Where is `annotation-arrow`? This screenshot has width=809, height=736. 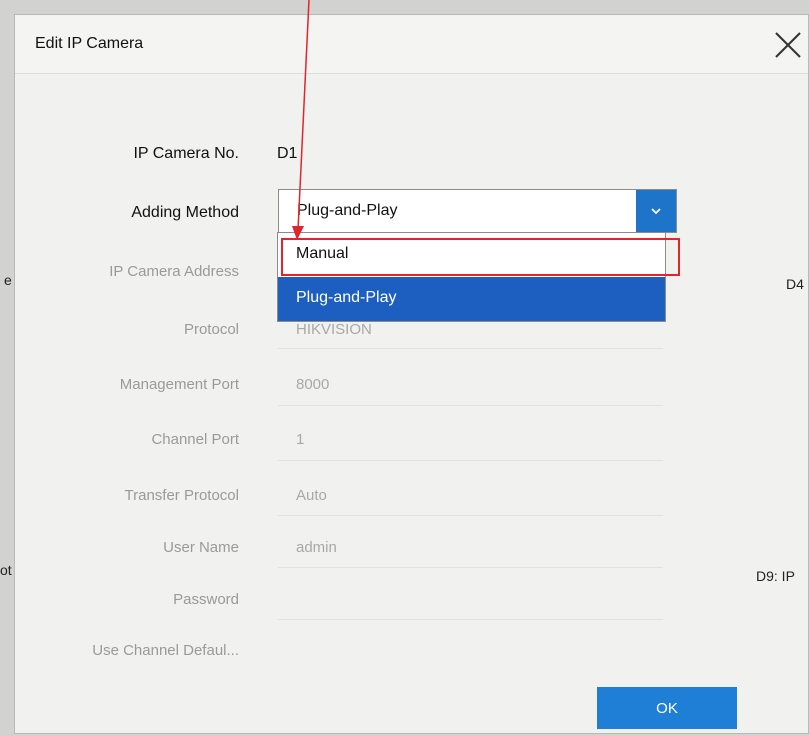 annotation-arrow is located at coordinates (301, 120).